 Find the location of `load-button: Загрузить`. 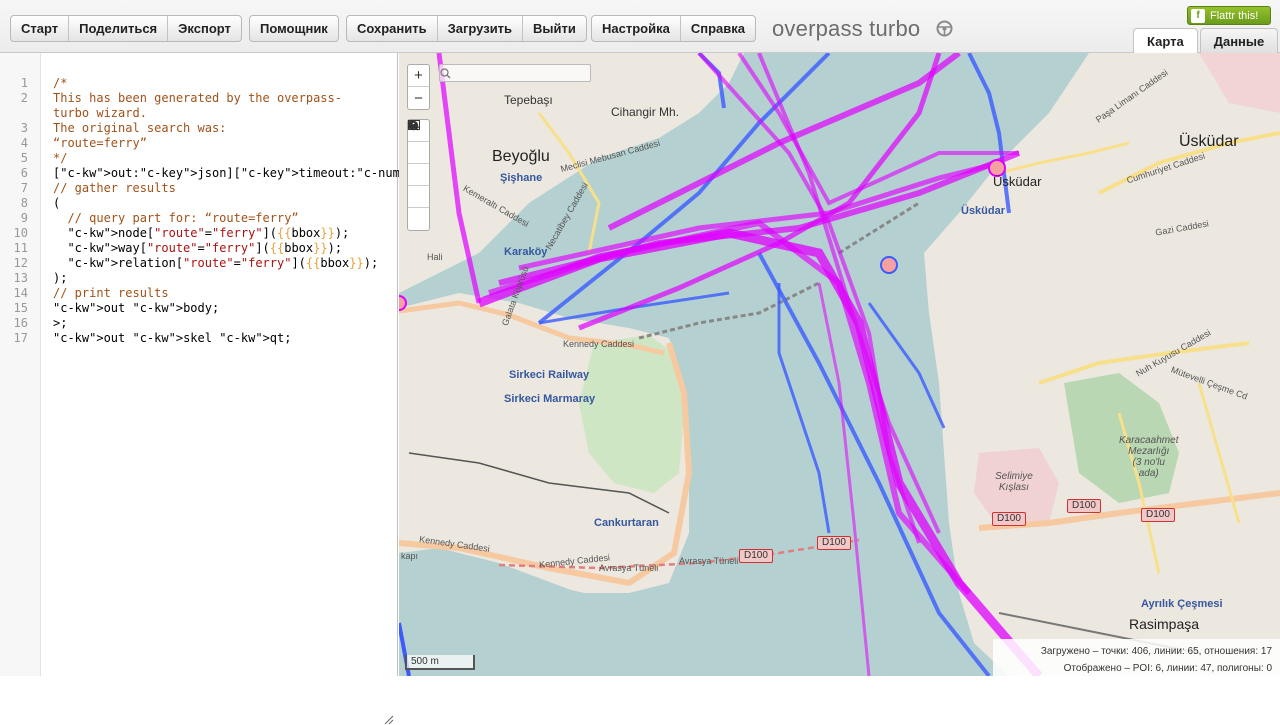

load-button: Загрузить is located at coordinates (481, 28).